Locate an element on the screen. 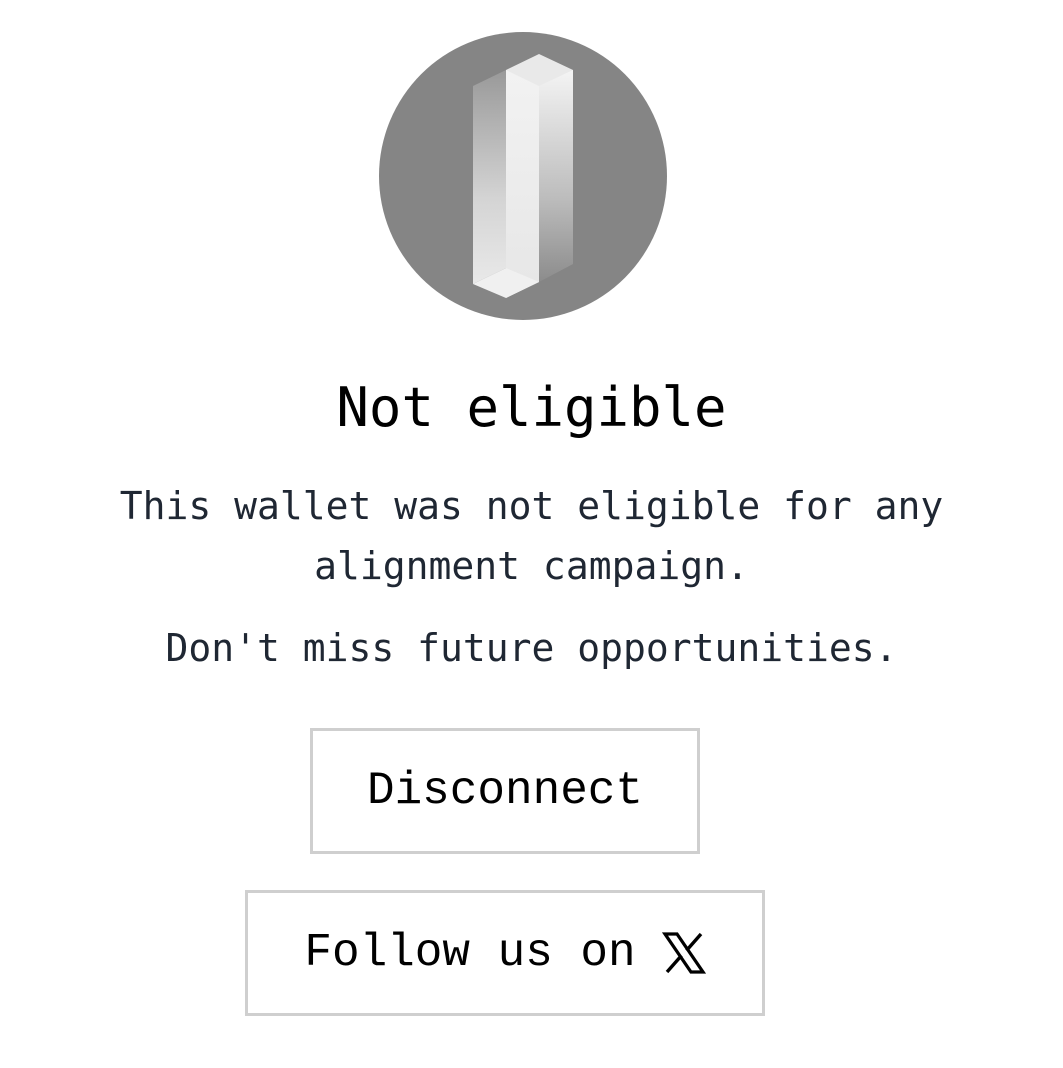 The image size is (1063, 1068). follow-on-x-button: Follow us on is located at coordinates (505, 953).